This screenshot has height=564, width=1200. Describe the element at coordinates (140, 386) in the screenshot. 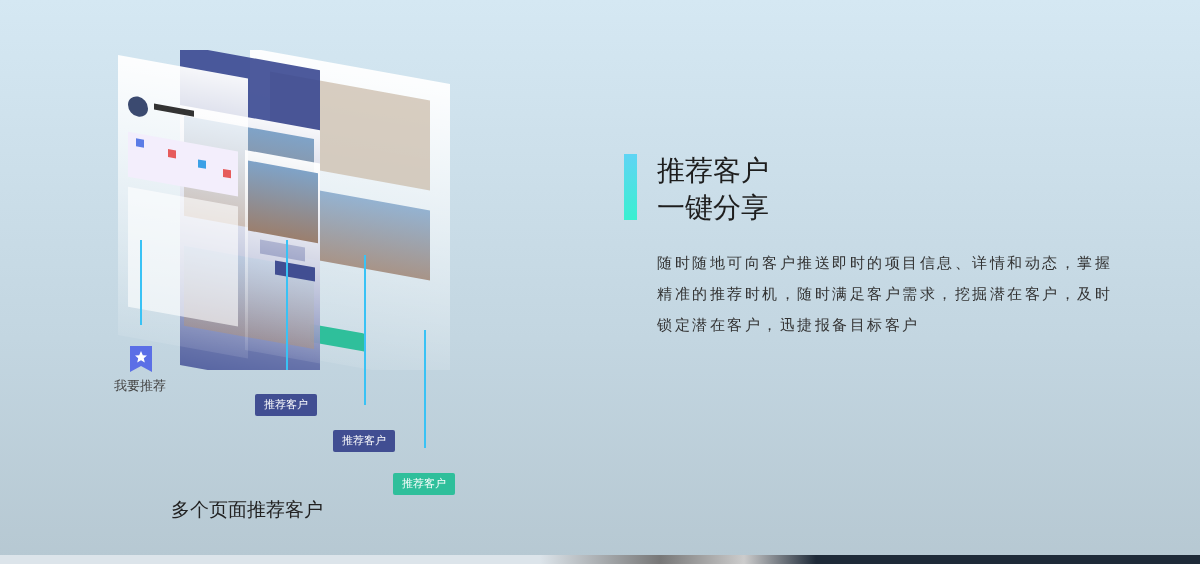

I see `icon-label: 我要推荐` at that location.